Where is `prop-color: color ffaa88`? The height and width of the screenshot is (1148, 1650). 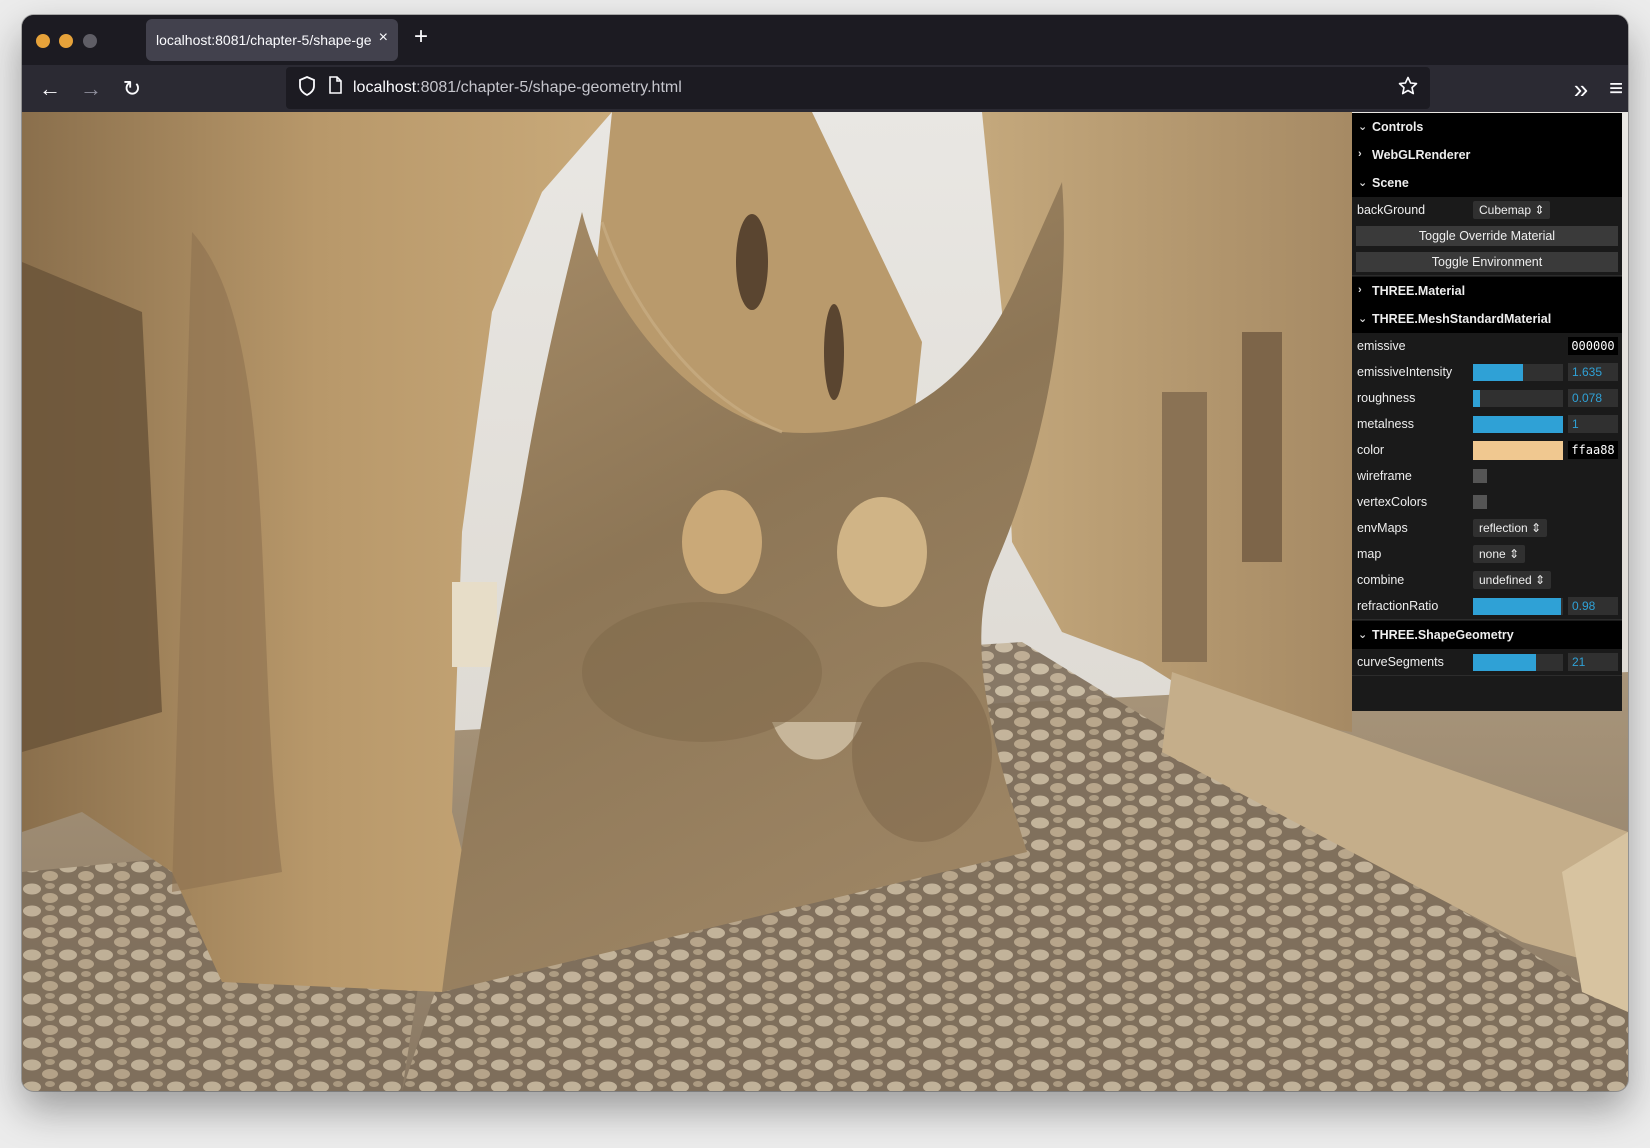
prop-color: color ffaa88 is located at coordinates (1487, 450).